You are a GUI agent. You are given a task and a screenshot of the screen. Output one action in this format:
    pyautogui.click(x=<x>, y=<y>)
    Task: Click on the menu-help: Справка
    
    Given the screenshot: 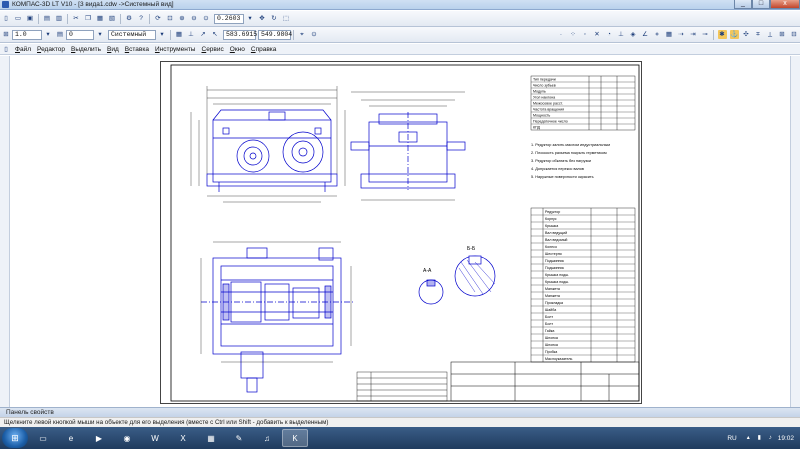 What is the action you would take?
    pyautogui.click(x=264, y=49)
    